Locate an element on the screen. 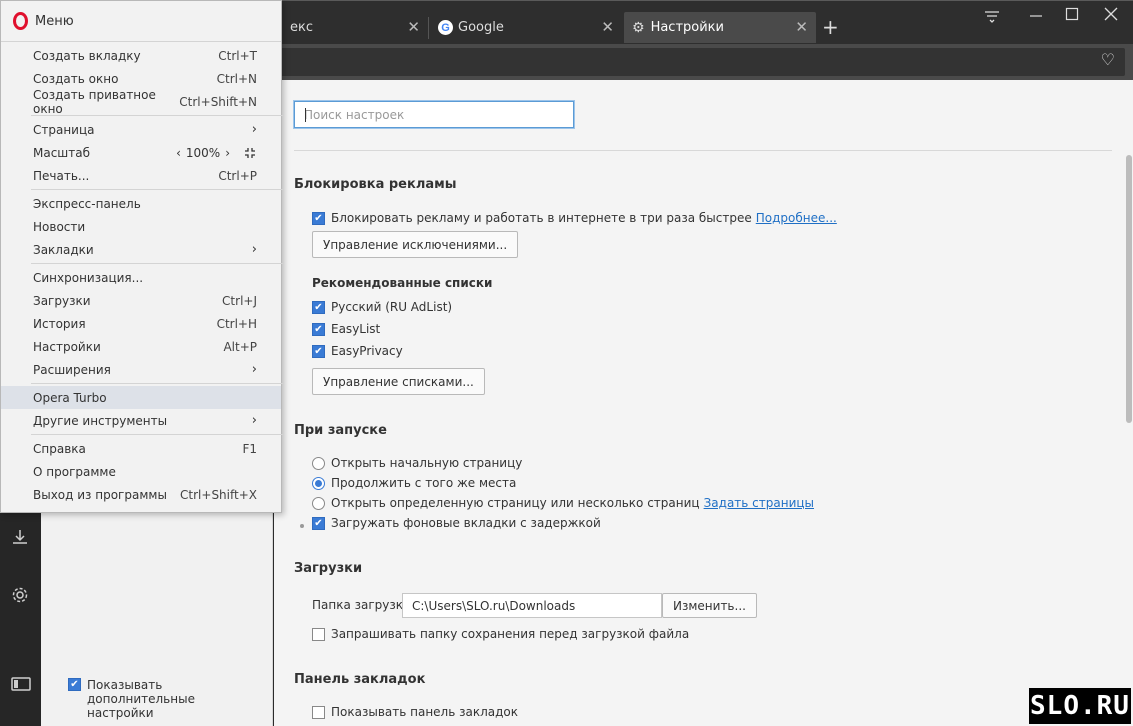 This screenshot has width=1133, height=726. menu-item-label: История is located at coordinates (59, 323).